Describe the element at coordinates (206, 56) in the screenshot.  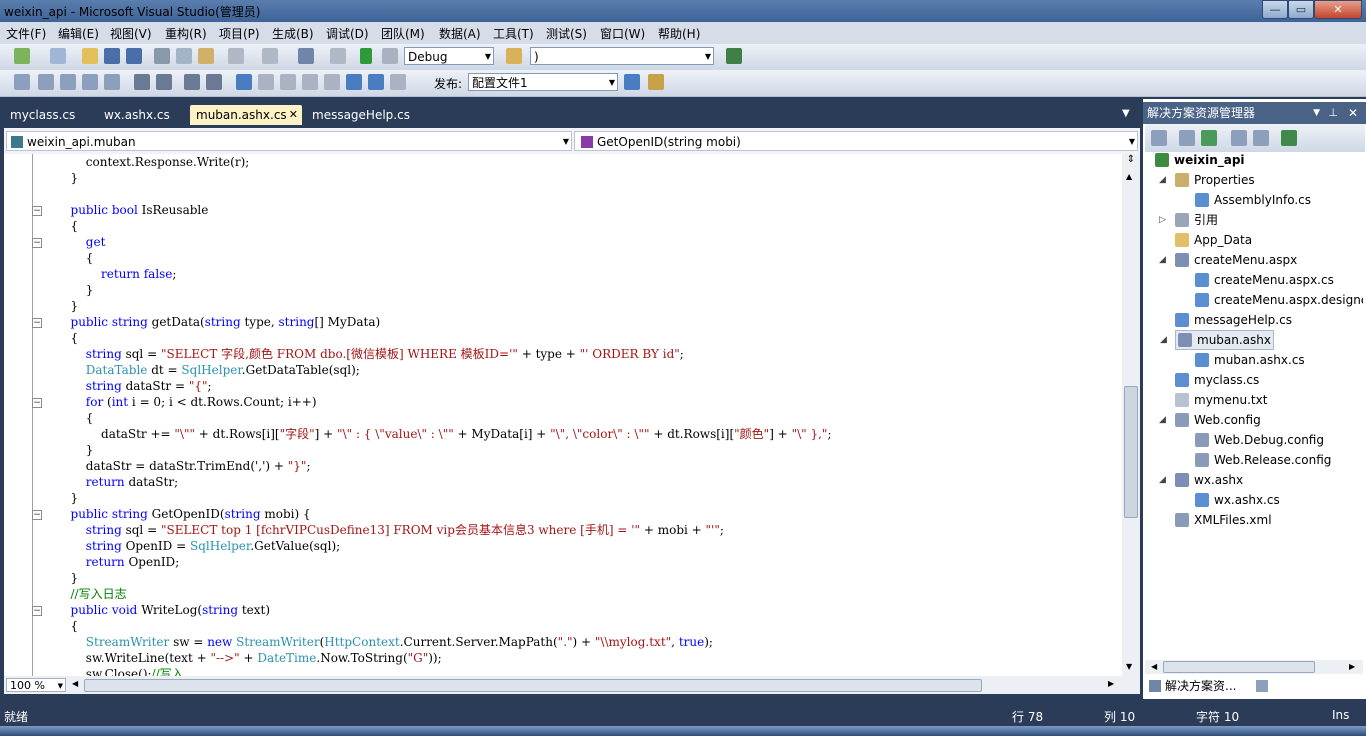
I see `paste-icon` at that location.